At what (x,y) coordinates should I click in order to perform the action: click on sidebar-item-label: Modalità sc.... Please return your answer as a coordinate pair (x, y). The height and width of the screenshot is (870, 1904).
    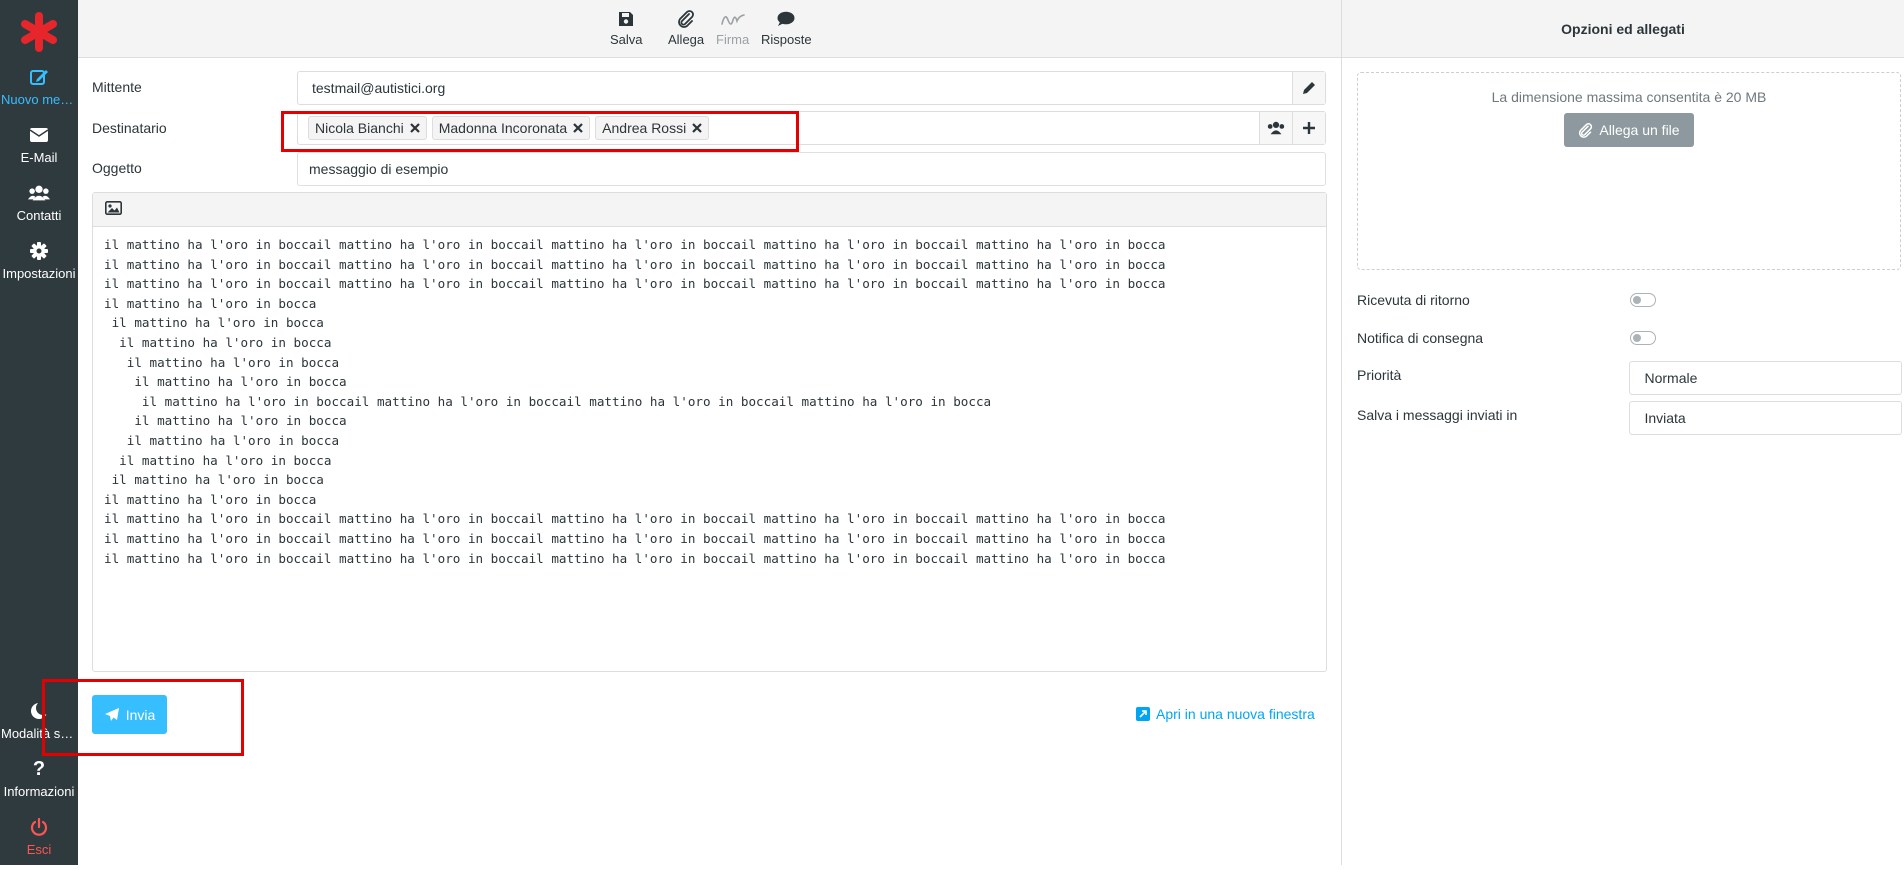
    Looking at the image, I should click on (39, 733).